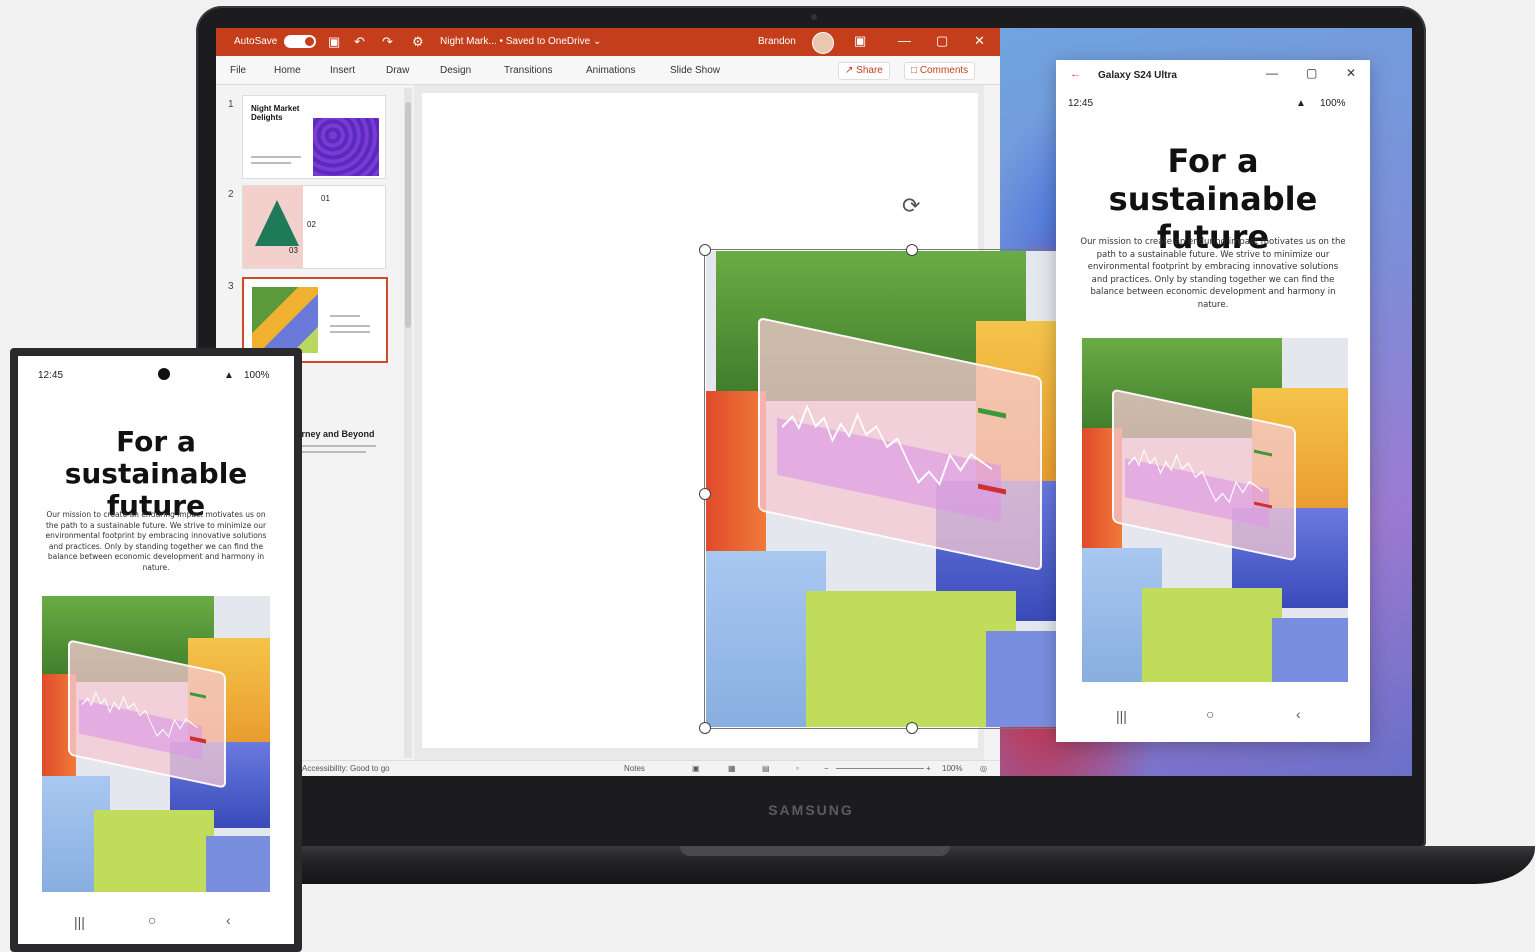  Describe the element at coordinates (287, 70) in the screenshot. I see `tab-home: Home` at that location.